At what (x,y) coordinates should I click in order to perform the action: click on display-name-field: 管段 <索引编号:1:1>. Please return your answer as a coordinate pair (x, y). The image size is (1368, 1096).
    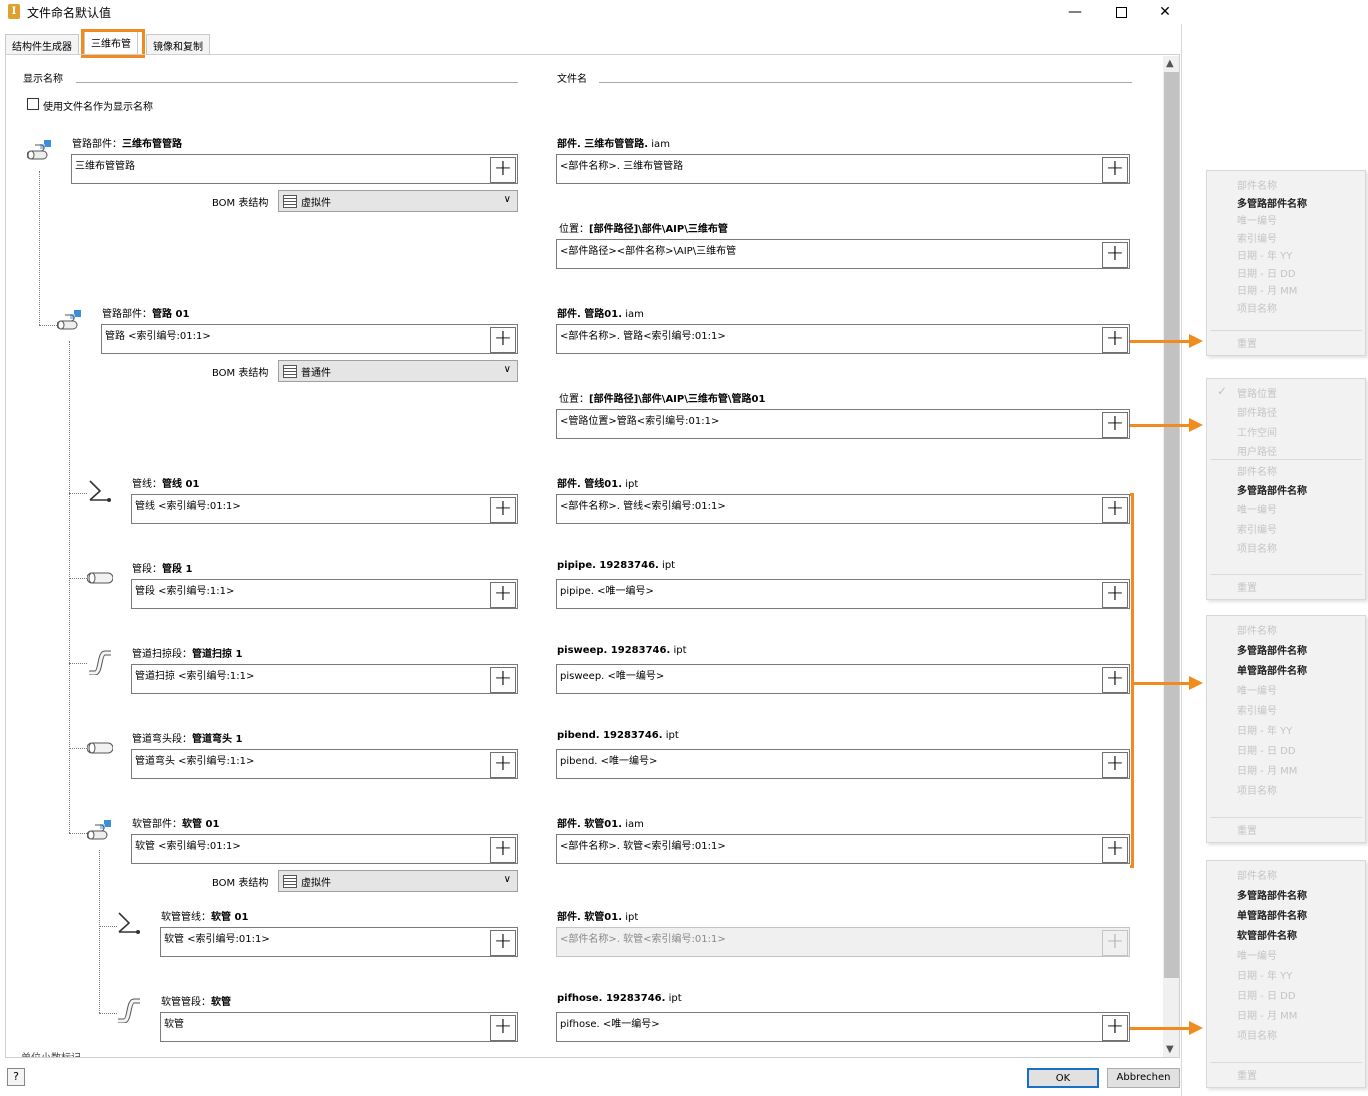
    Looking at the image, I should click on (324, 594).